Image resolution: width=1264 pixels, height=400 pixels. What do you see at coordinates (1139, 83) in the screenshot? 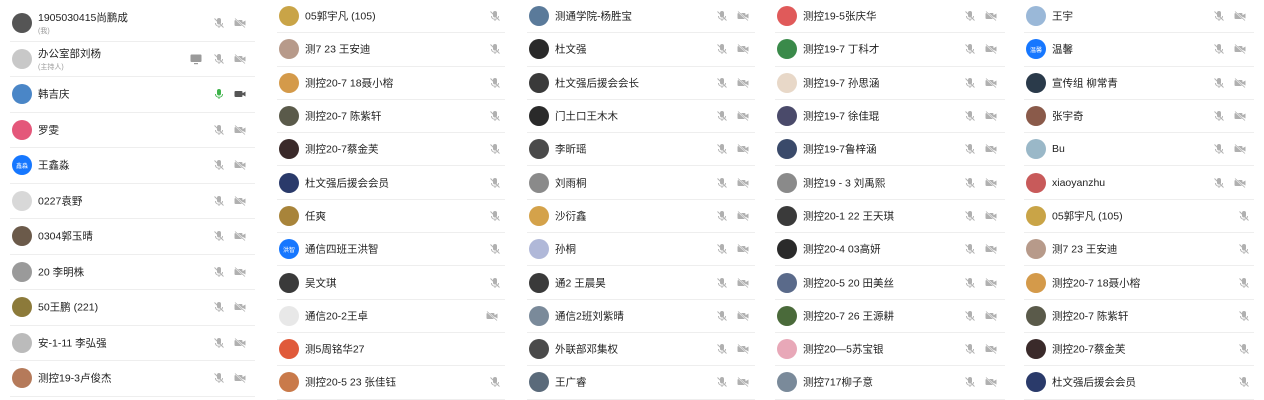
I see `participant-row: 宣传组 柳常青` at bounding box center [1139, 83].